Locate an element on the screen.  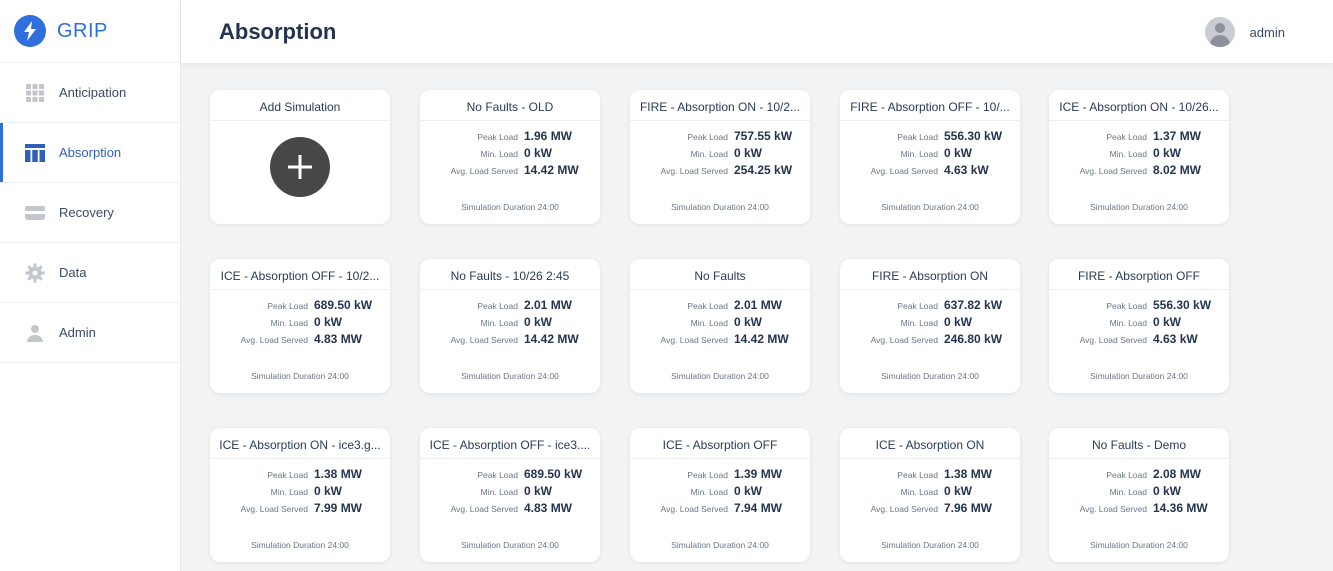
avatar-head-shape is located at coordinates (1219, 28).